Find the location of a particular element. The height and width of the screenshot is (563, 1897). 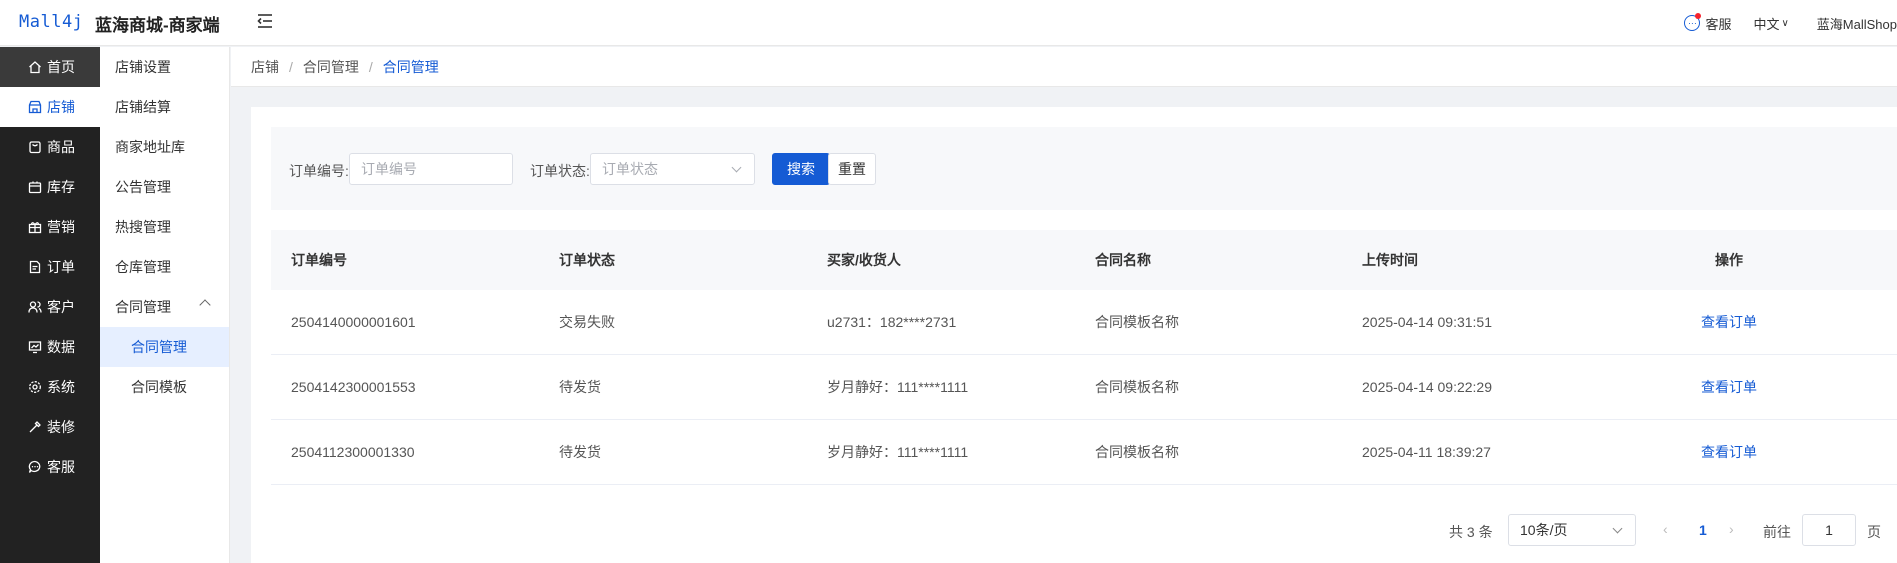

subnav-item-contract-templates: 合同模板 is located at coordinates (164, 387).